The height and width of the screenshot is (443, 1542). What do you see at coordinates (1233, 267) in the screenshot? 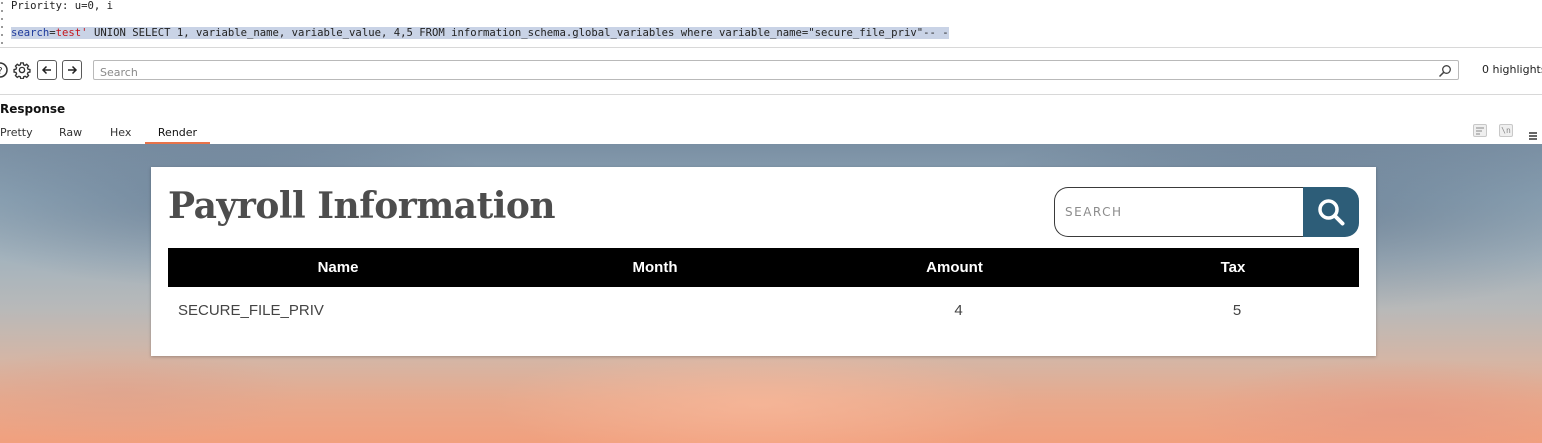
I see `header-tax: Tax` at bounding box center [1233, 267].